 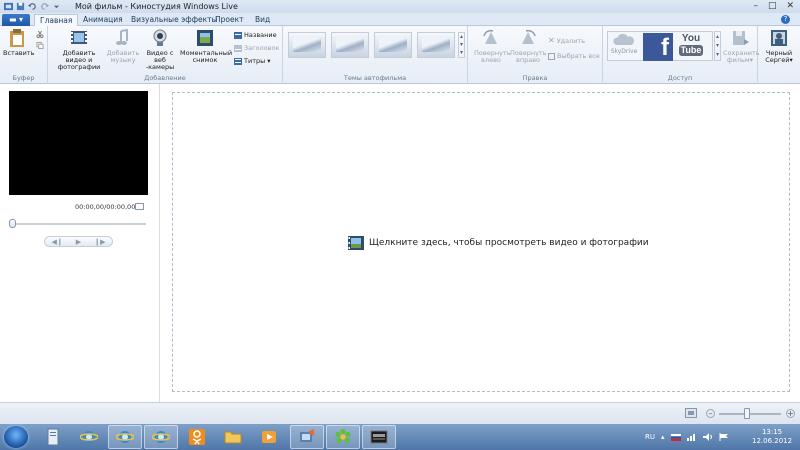 What do you see at coordinates (57, 242) in the screenshot?
I see `previous-frame-icon: ◀❙` at bounding box center [57, 242].